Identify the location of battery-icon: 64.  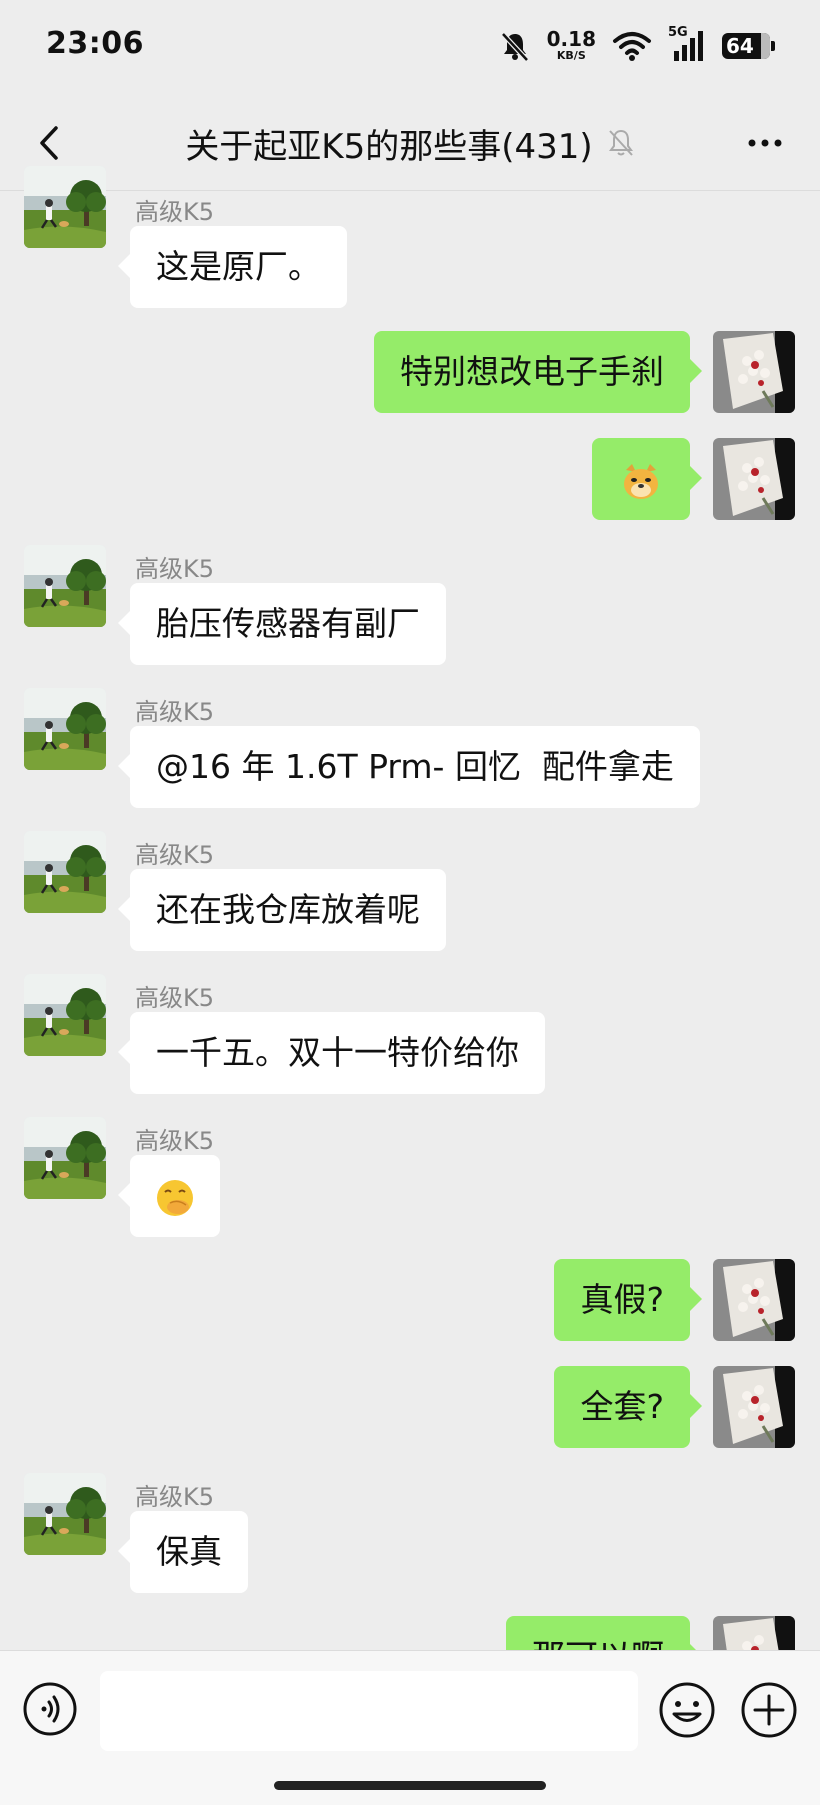
(748, 46).